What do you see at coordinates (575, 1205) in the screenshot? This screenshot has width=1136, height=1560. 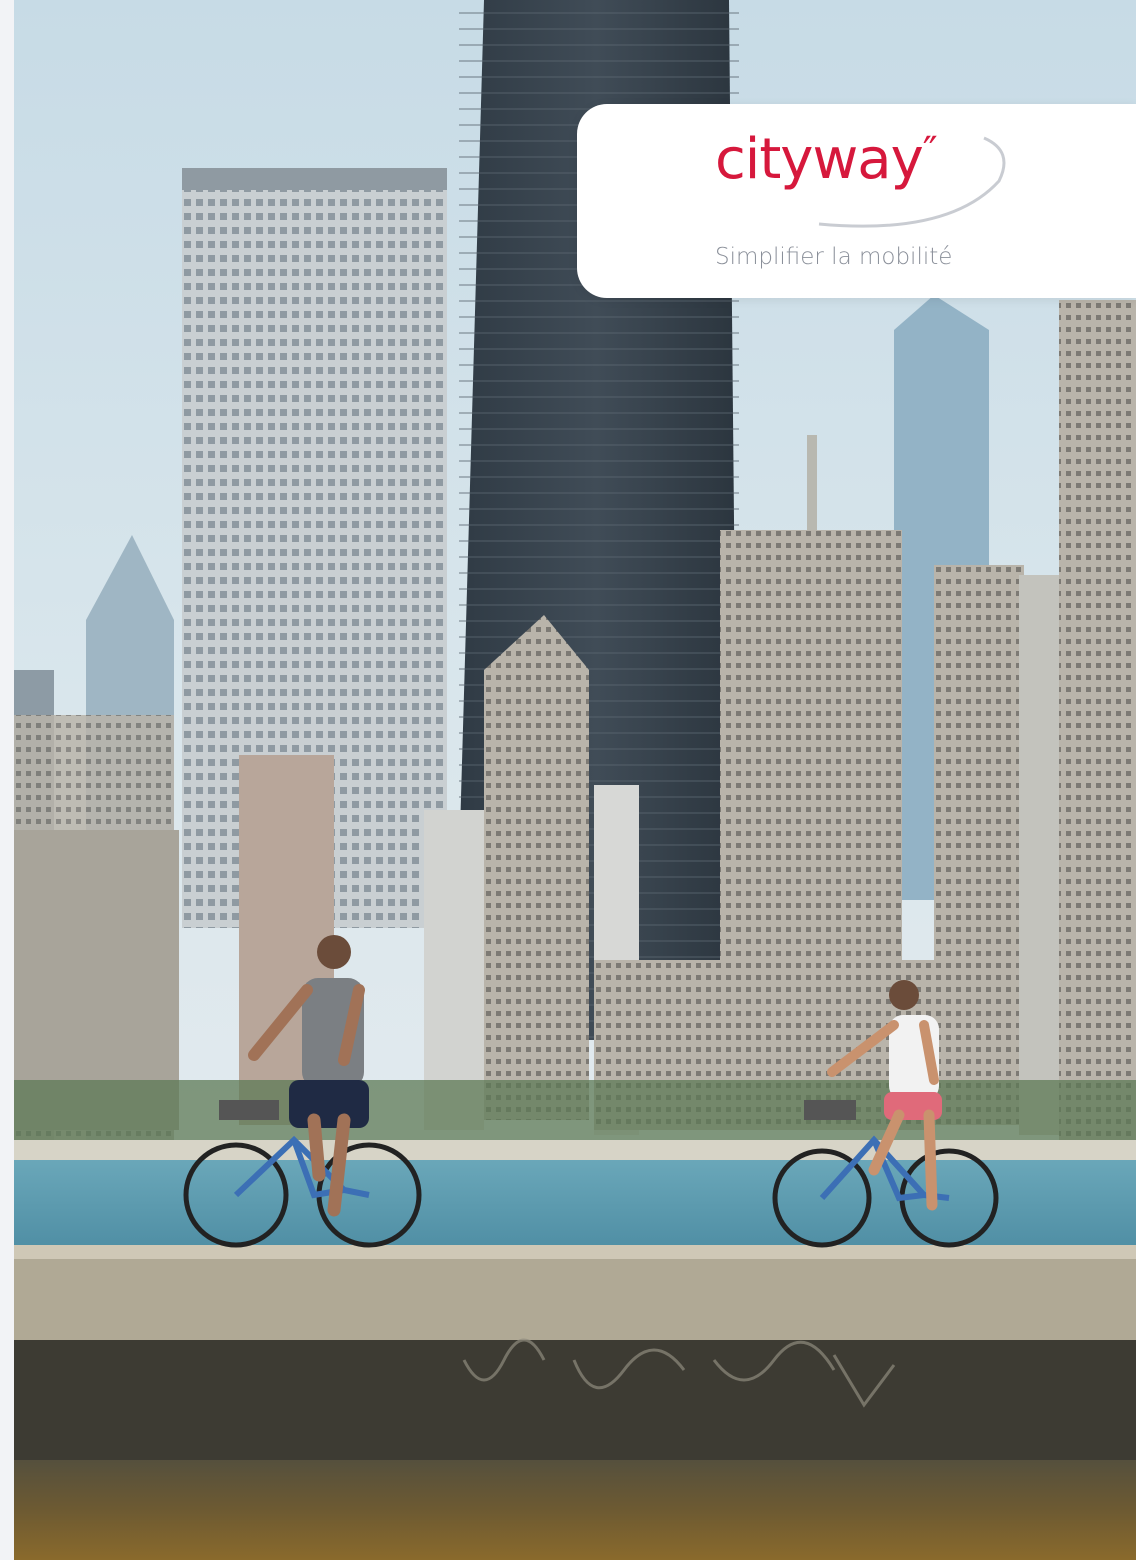 I see `lake` at bounding box center [575, 1205].